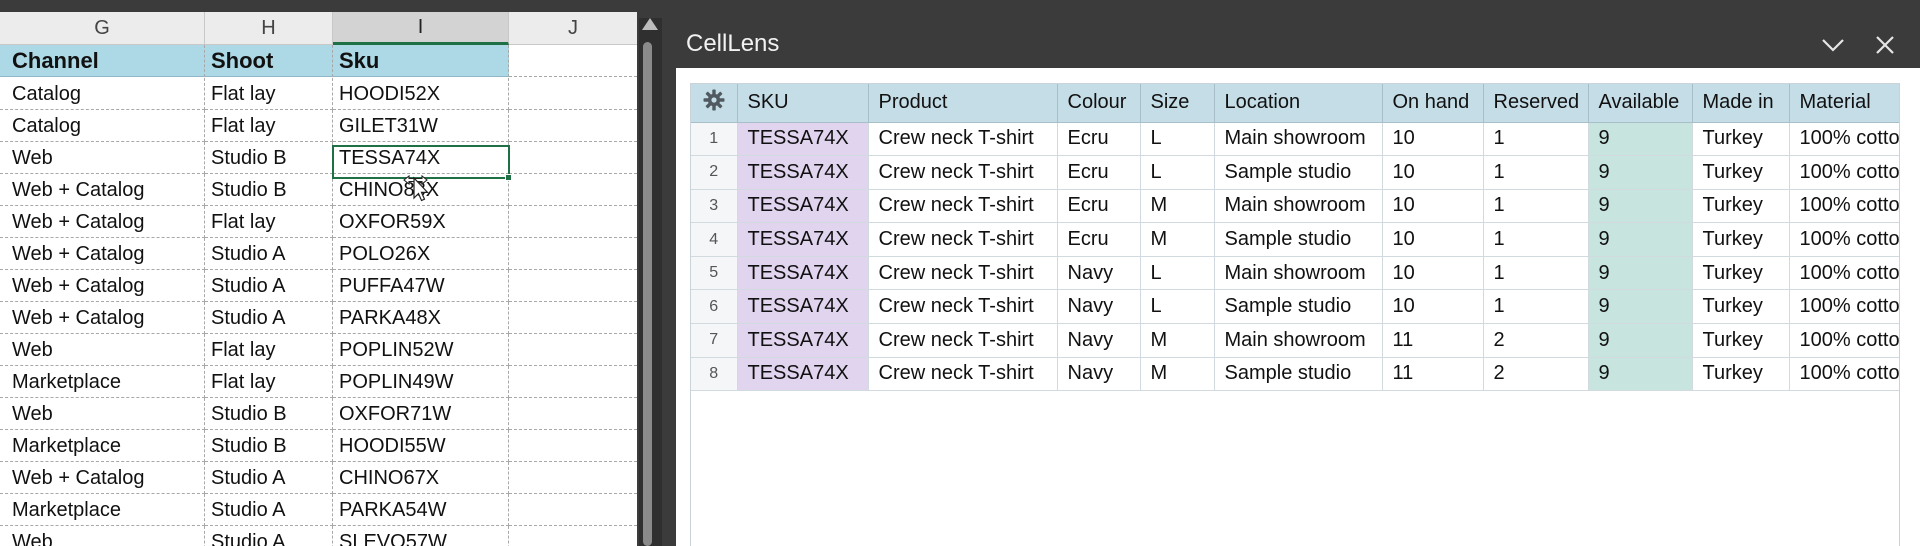 The width and height of the screenshot is (1920, 546). Describe the element at coordinates (508, 177) in the screenshot. I see `fill-handle` at that location.